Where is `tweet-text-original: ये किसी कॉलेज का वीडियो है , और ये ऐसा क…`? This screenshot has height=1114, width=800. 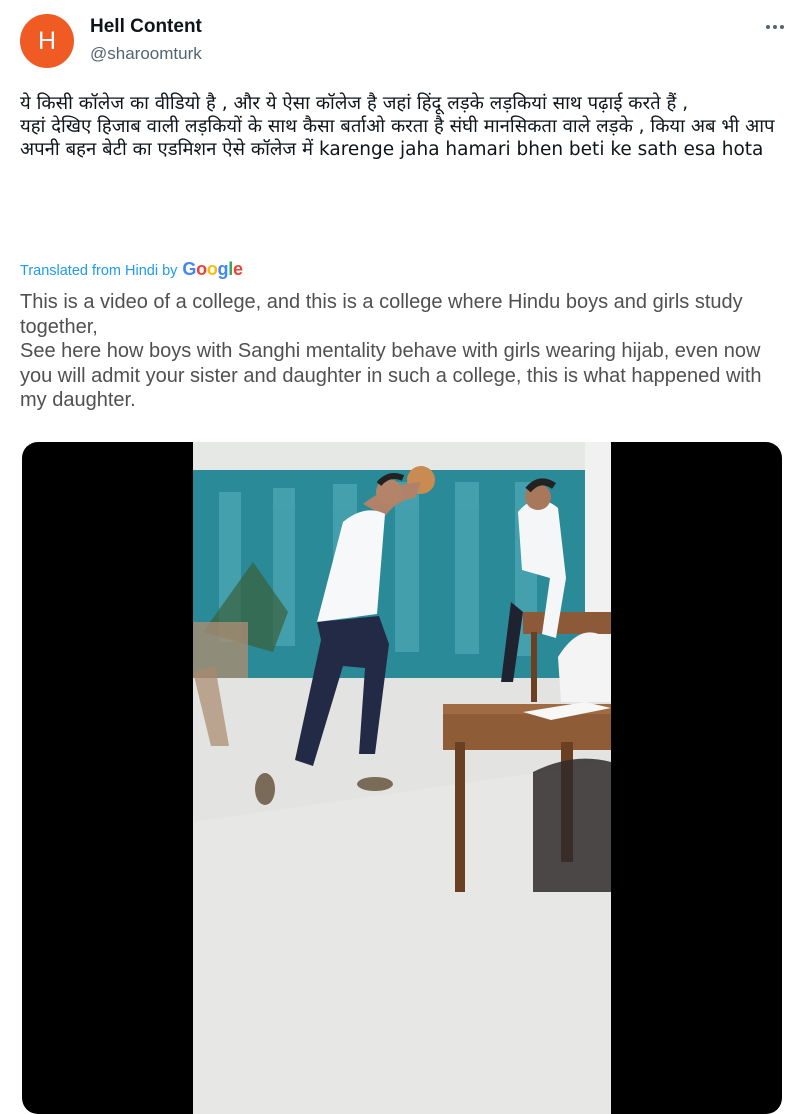 tweet-text-original: ये किसी कॉलेज का वीडियो है , और ये ऐसा क… is located at coordinates (400, 126).